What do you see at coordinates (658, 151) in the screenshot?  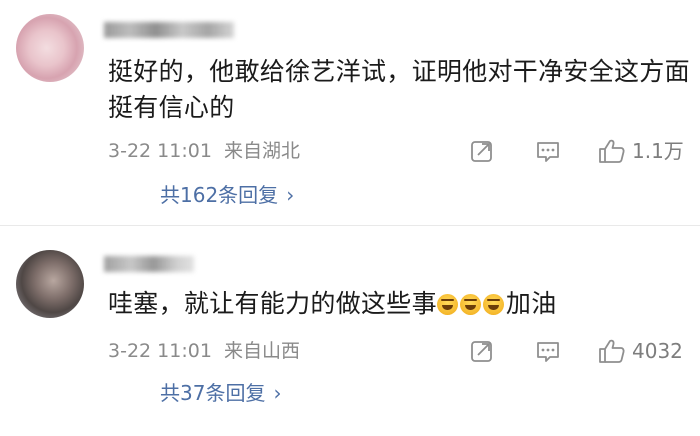 I see `like-count: 1.1万` at bounding box center [658, 151].